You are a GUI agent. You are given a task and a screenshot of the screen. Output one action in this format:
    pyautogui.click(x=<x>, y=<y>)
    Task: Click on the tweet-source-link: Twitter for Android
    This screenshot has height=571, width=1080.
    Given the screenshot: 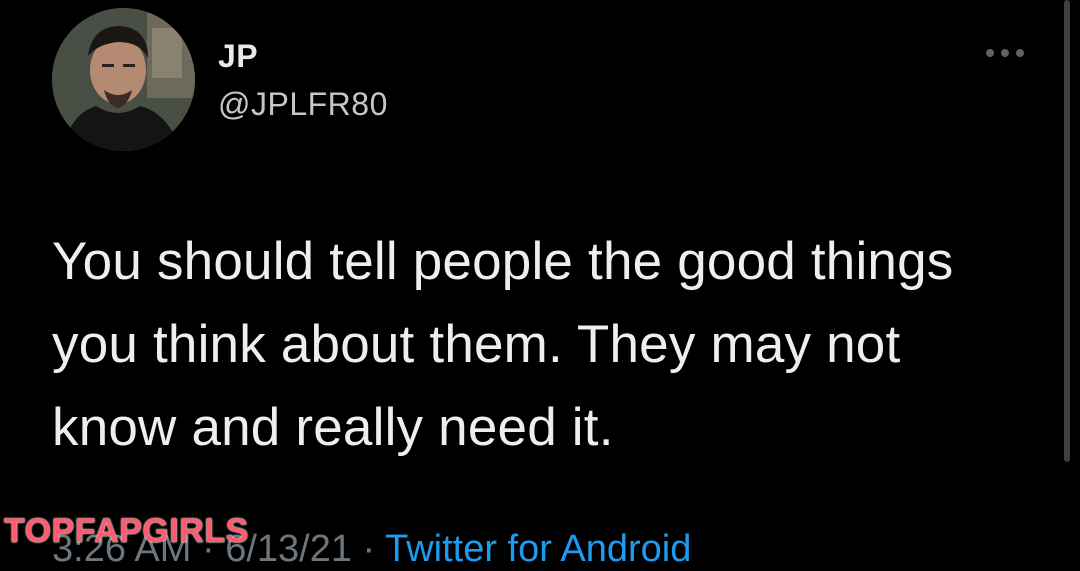 What is the action you would take?
    pyautogui.click(x=538, y=549)
    